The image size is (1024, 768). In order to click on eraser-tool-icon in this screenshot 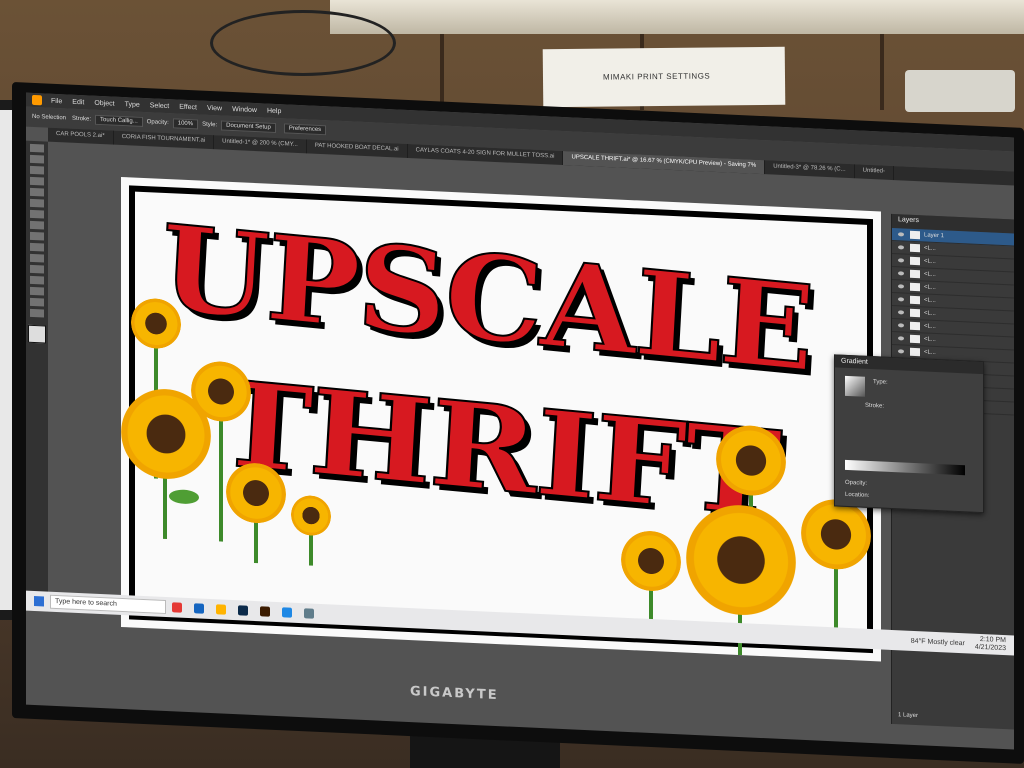, I will do `click(37, 236)`.